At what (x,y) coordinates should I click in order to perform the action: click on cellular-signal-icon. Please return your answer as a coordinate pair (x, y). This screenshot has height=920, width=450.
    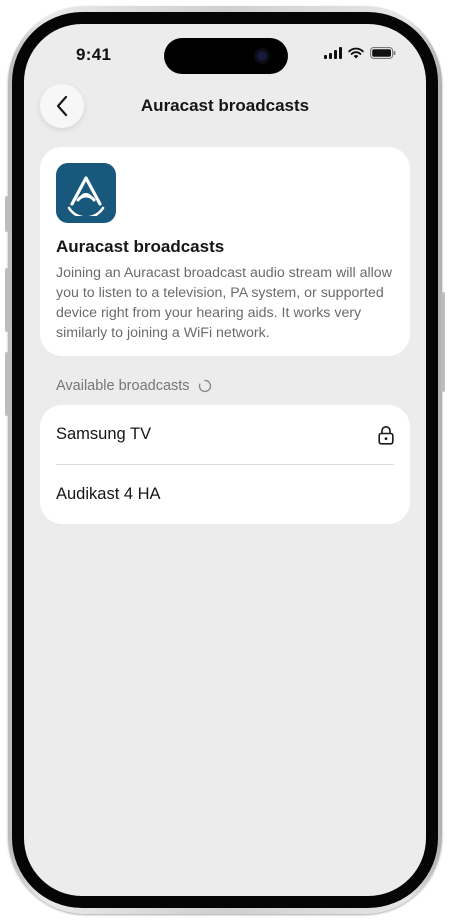
    Looking at the image, I should click on (333, 53).